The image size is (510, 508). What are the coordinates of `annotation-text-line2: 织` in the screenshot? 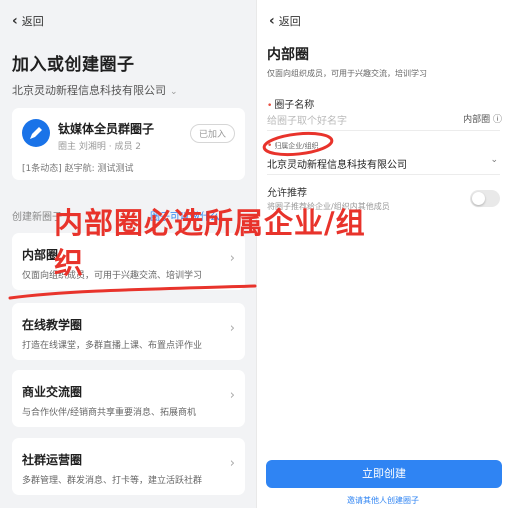 It's located at (69, 263).